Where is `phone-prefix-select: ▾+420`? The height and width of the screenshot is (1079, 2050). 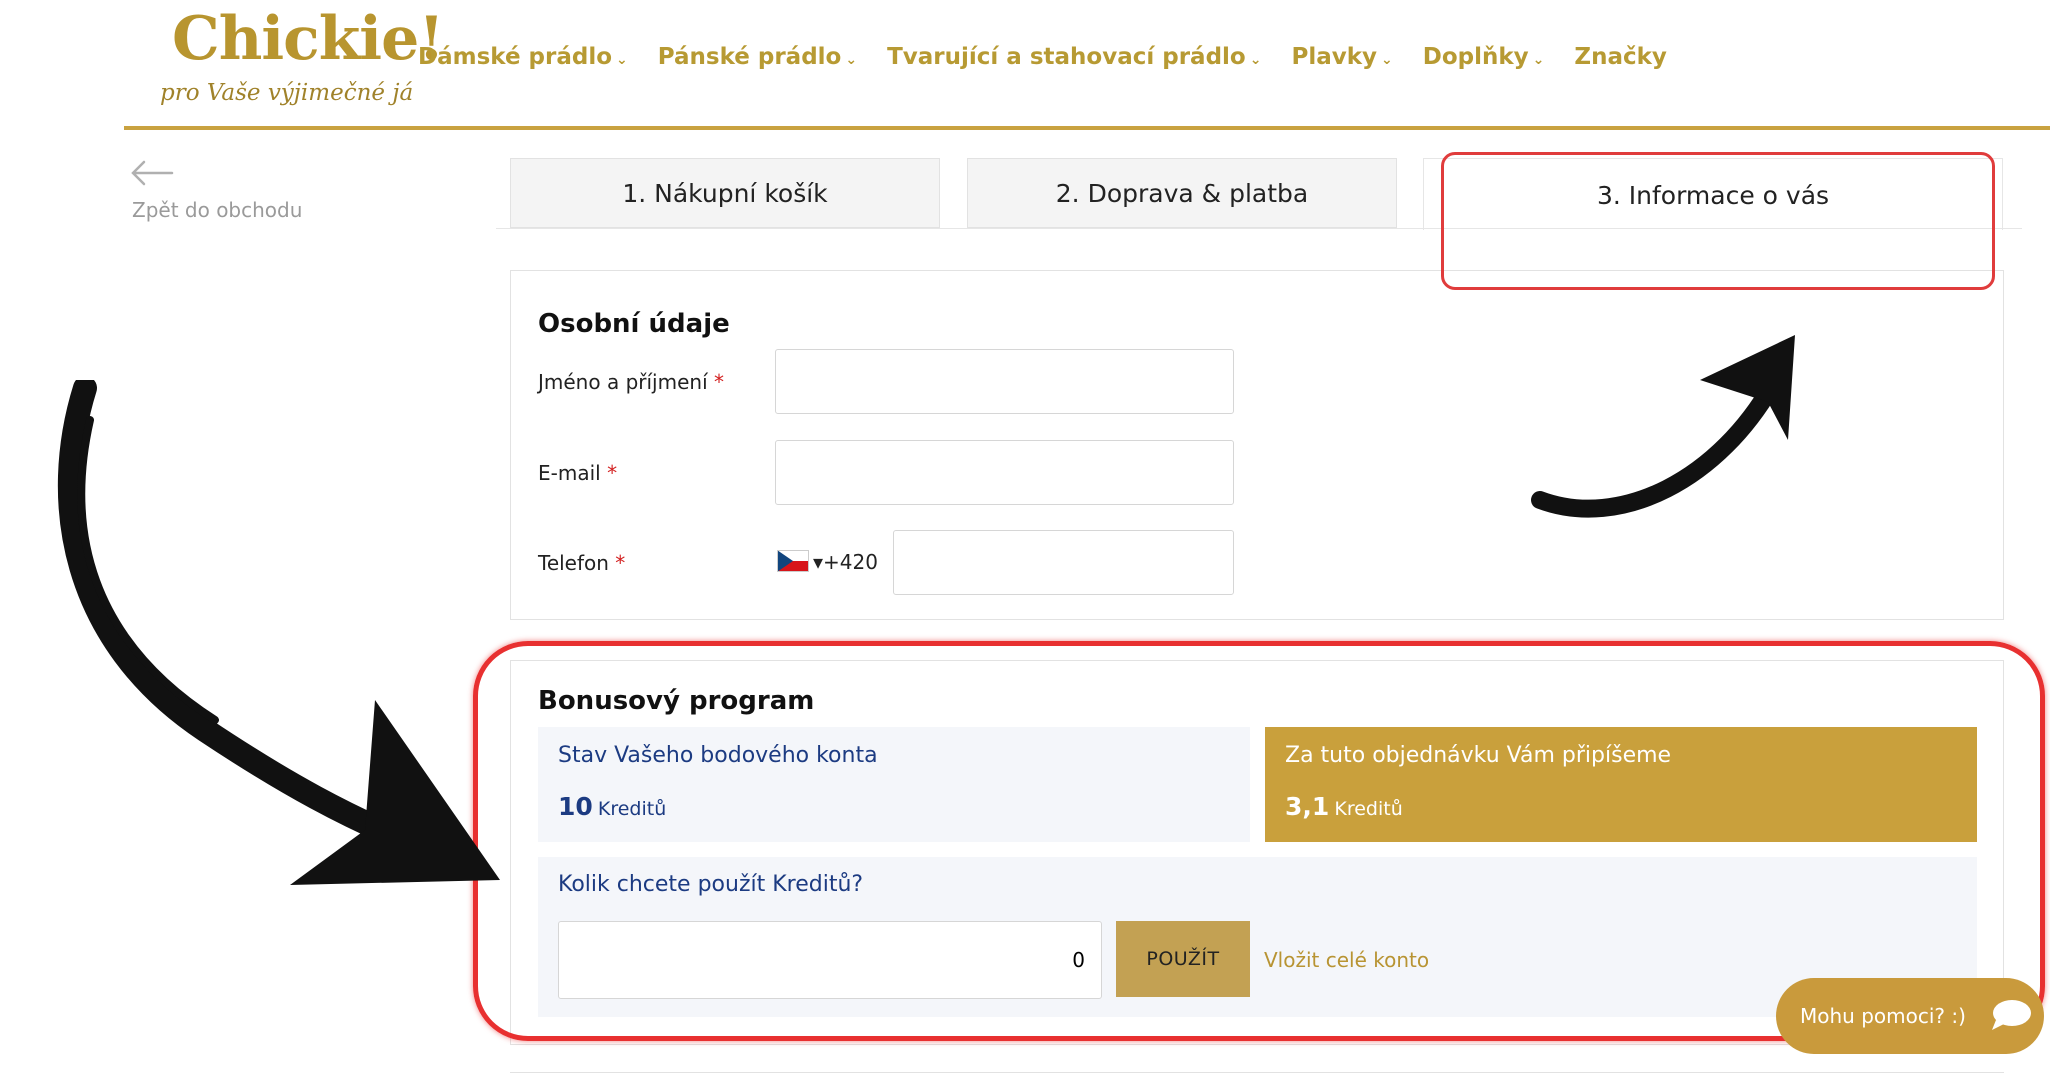 phone-prefix-select: ▾+420 is located at coordinates (845, 562).